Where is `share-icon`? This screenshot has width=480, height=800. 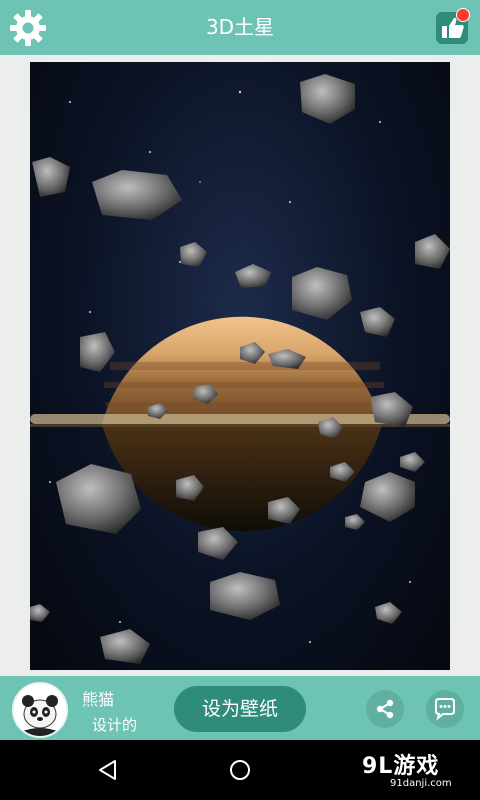
share-icon is located at coordinates (385, 709).